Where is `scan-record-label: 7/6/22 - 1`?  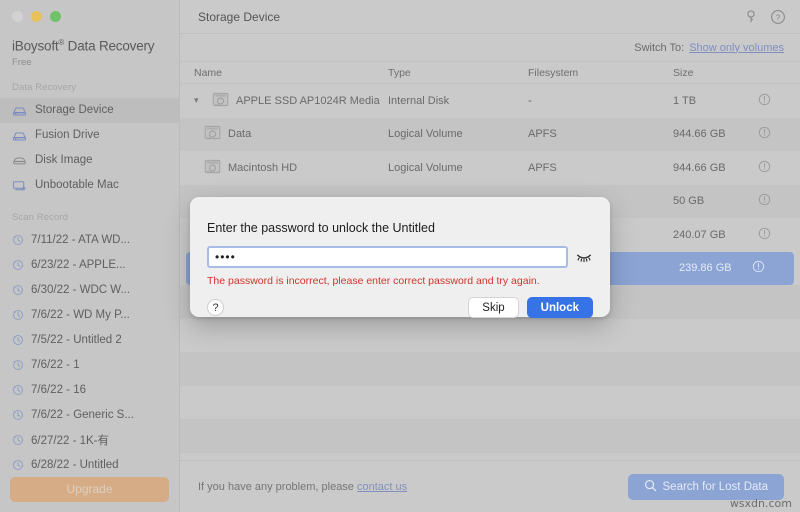 scan-record-label: 7/6/22 - 1 is located at coordinates (55, 365).